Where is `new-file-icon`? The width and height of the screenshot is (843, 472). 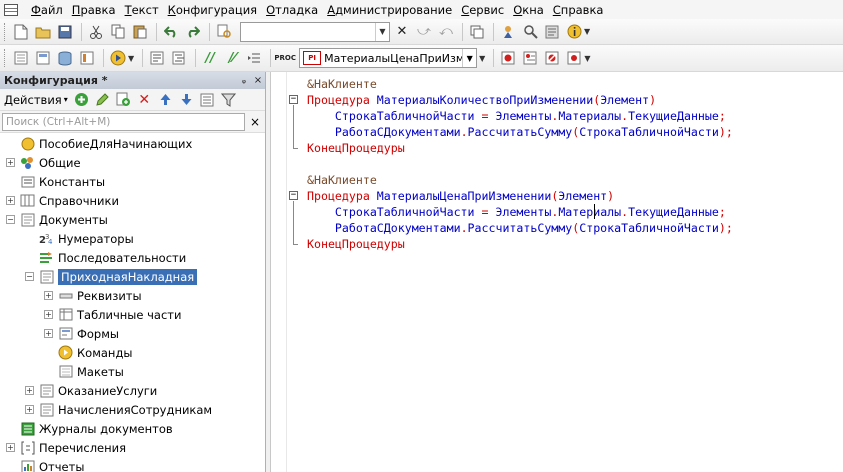 new-file-icon is located at coordinates (21, 32).